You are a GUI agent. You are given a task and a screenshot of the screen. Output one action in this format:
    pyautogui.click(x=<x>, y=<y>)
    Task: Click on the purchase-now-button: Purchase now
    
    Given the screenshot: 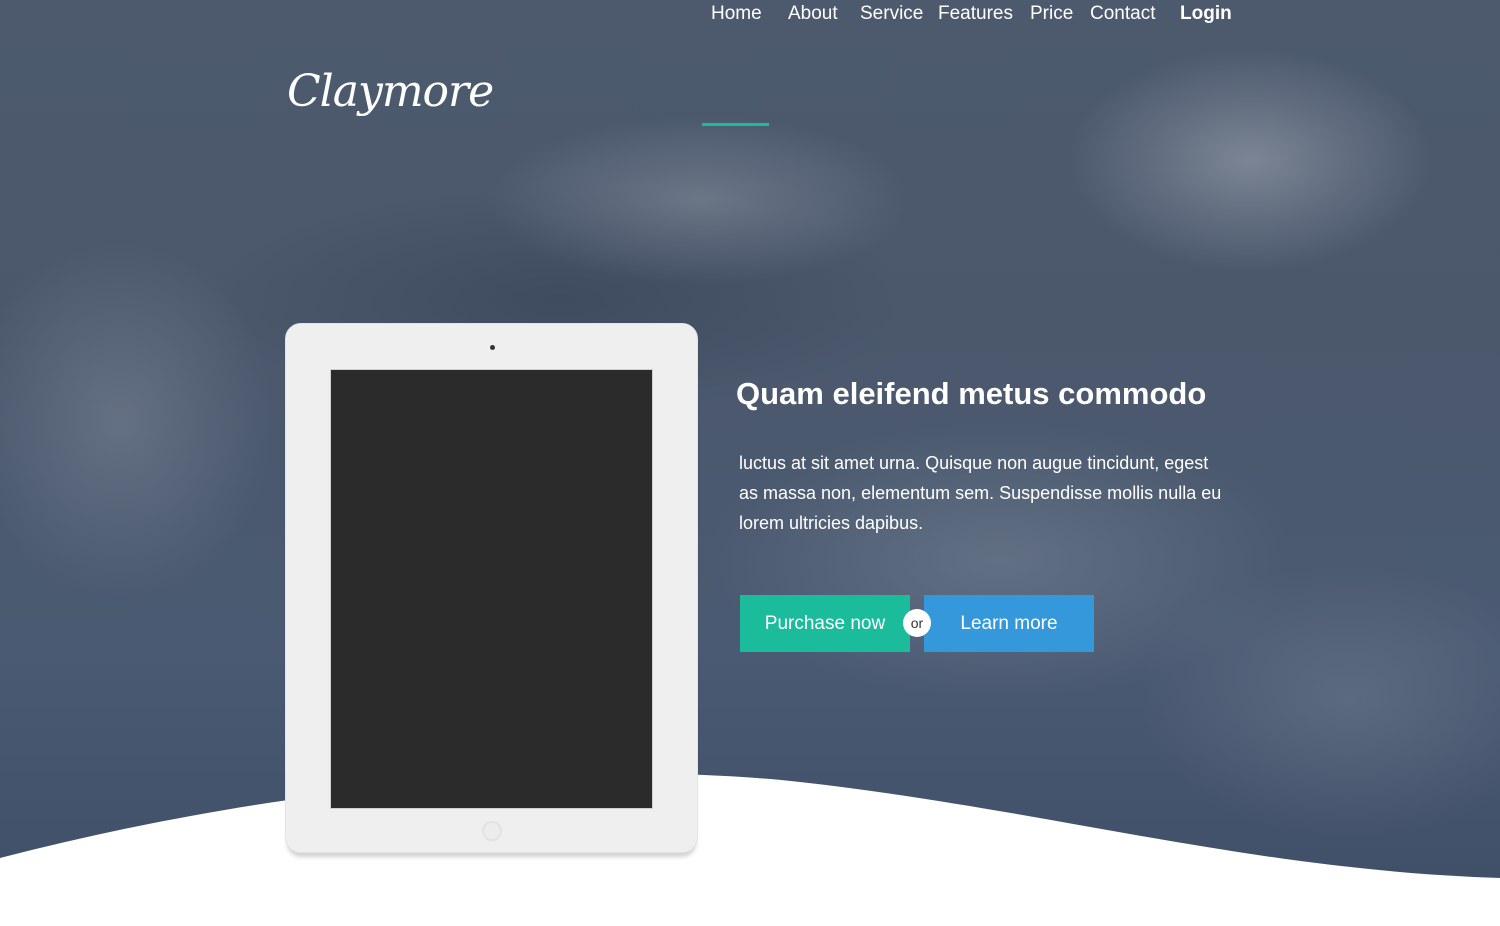 What is the action you would take?
    pyautogui.click(x=825, y=623)
    